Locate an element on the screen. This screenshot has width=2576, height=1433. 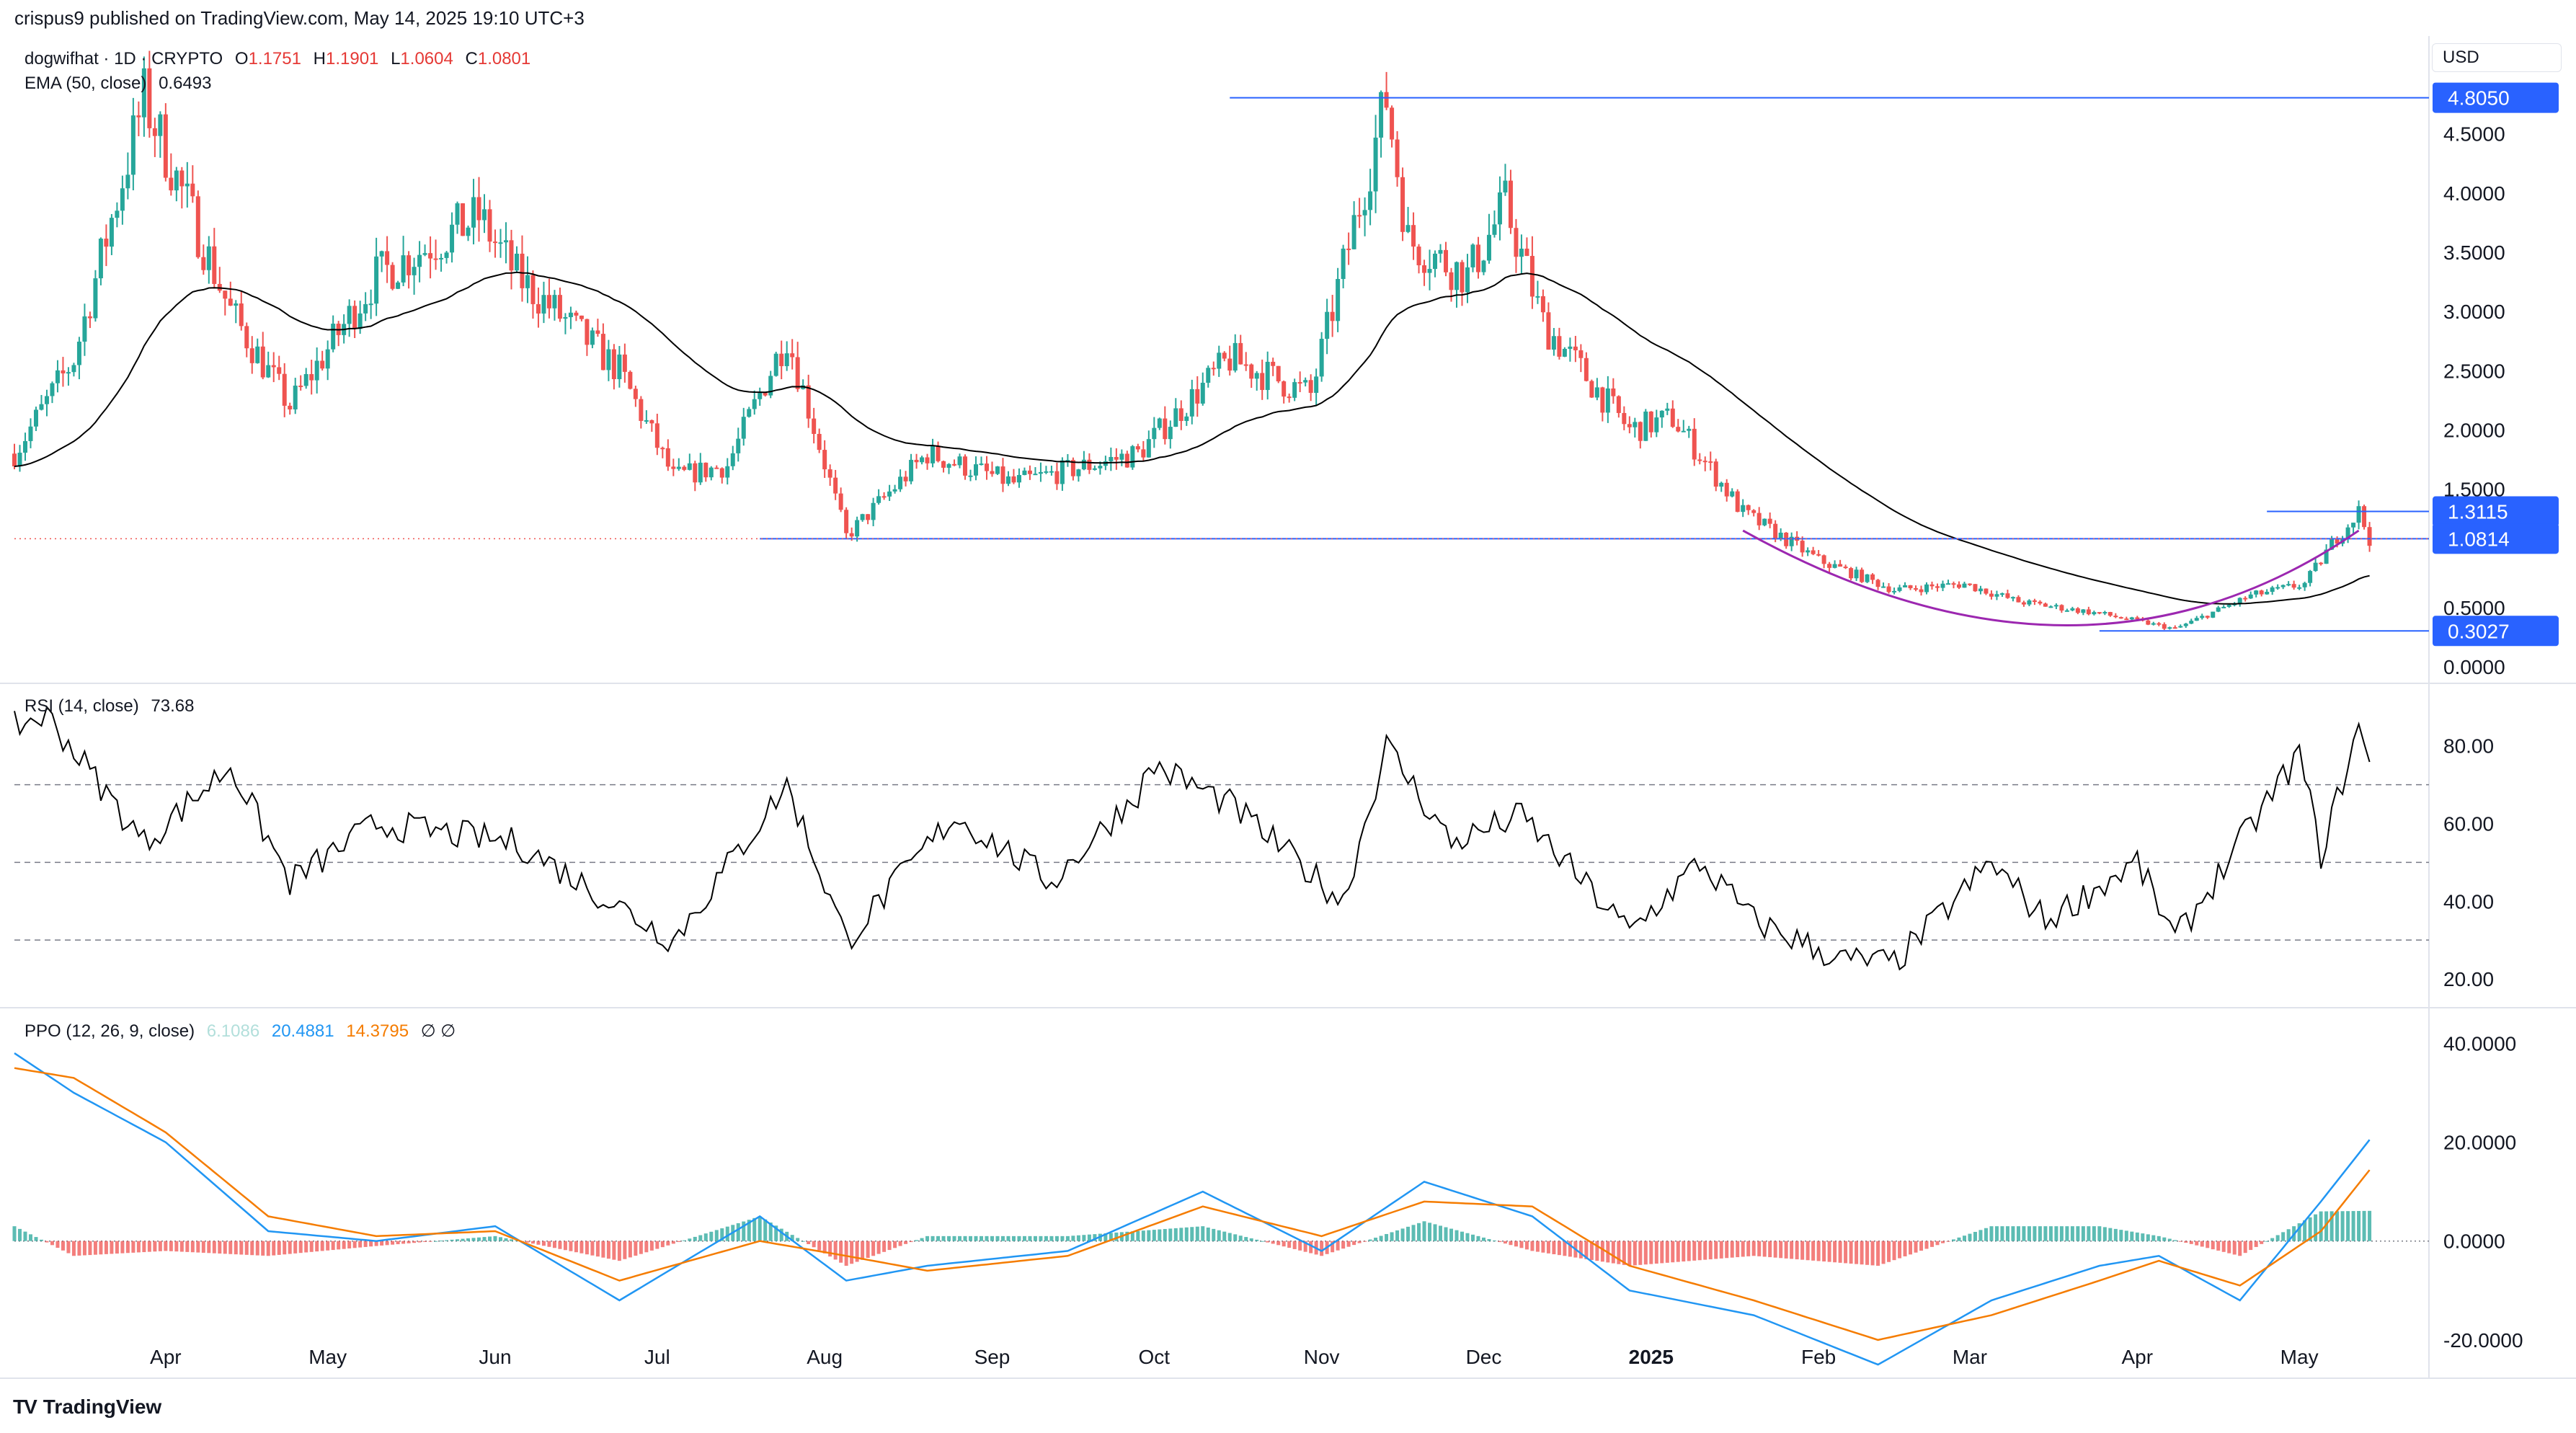
price-tick-label: 4.5000 is located at coordinates (2474, 134).